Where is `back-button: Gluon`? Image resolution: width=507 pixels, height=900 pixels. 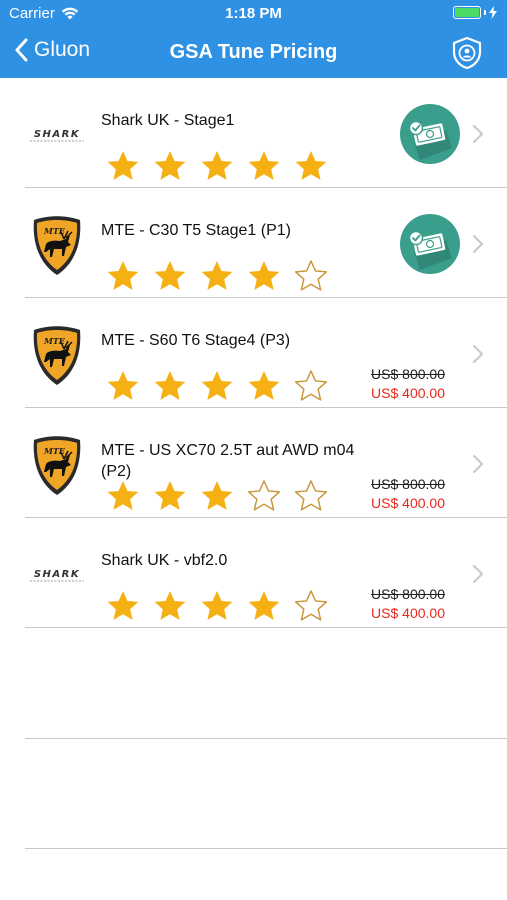 back-button: Gluon is located at coordinates (52, 50).